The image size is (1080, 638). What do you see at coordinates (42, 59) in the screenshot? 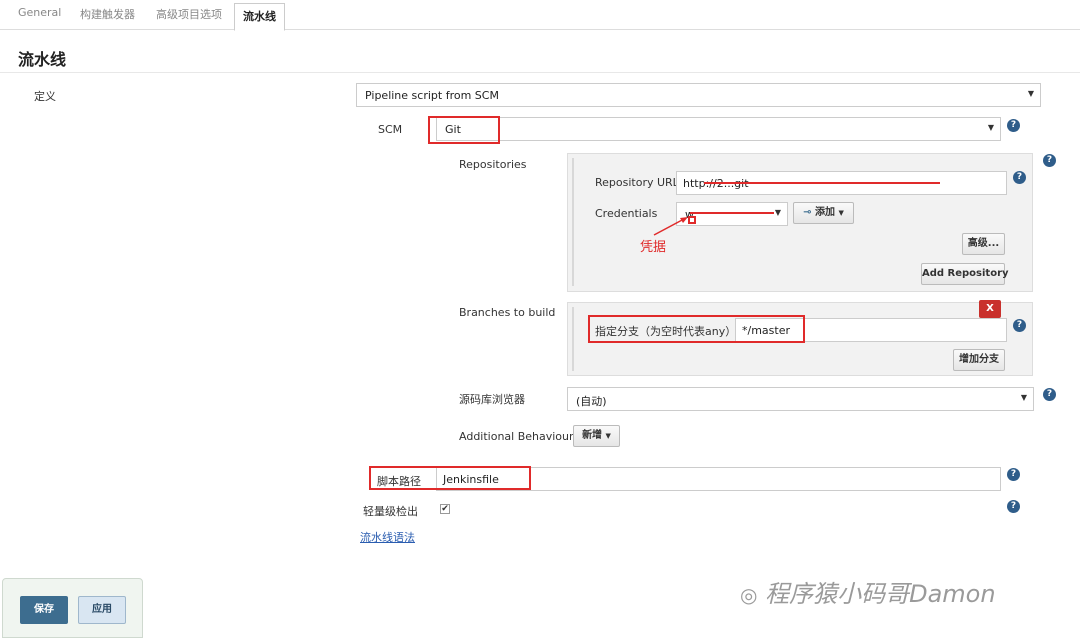
I see `section-title: 流水线` at bounding box center [42, 59].